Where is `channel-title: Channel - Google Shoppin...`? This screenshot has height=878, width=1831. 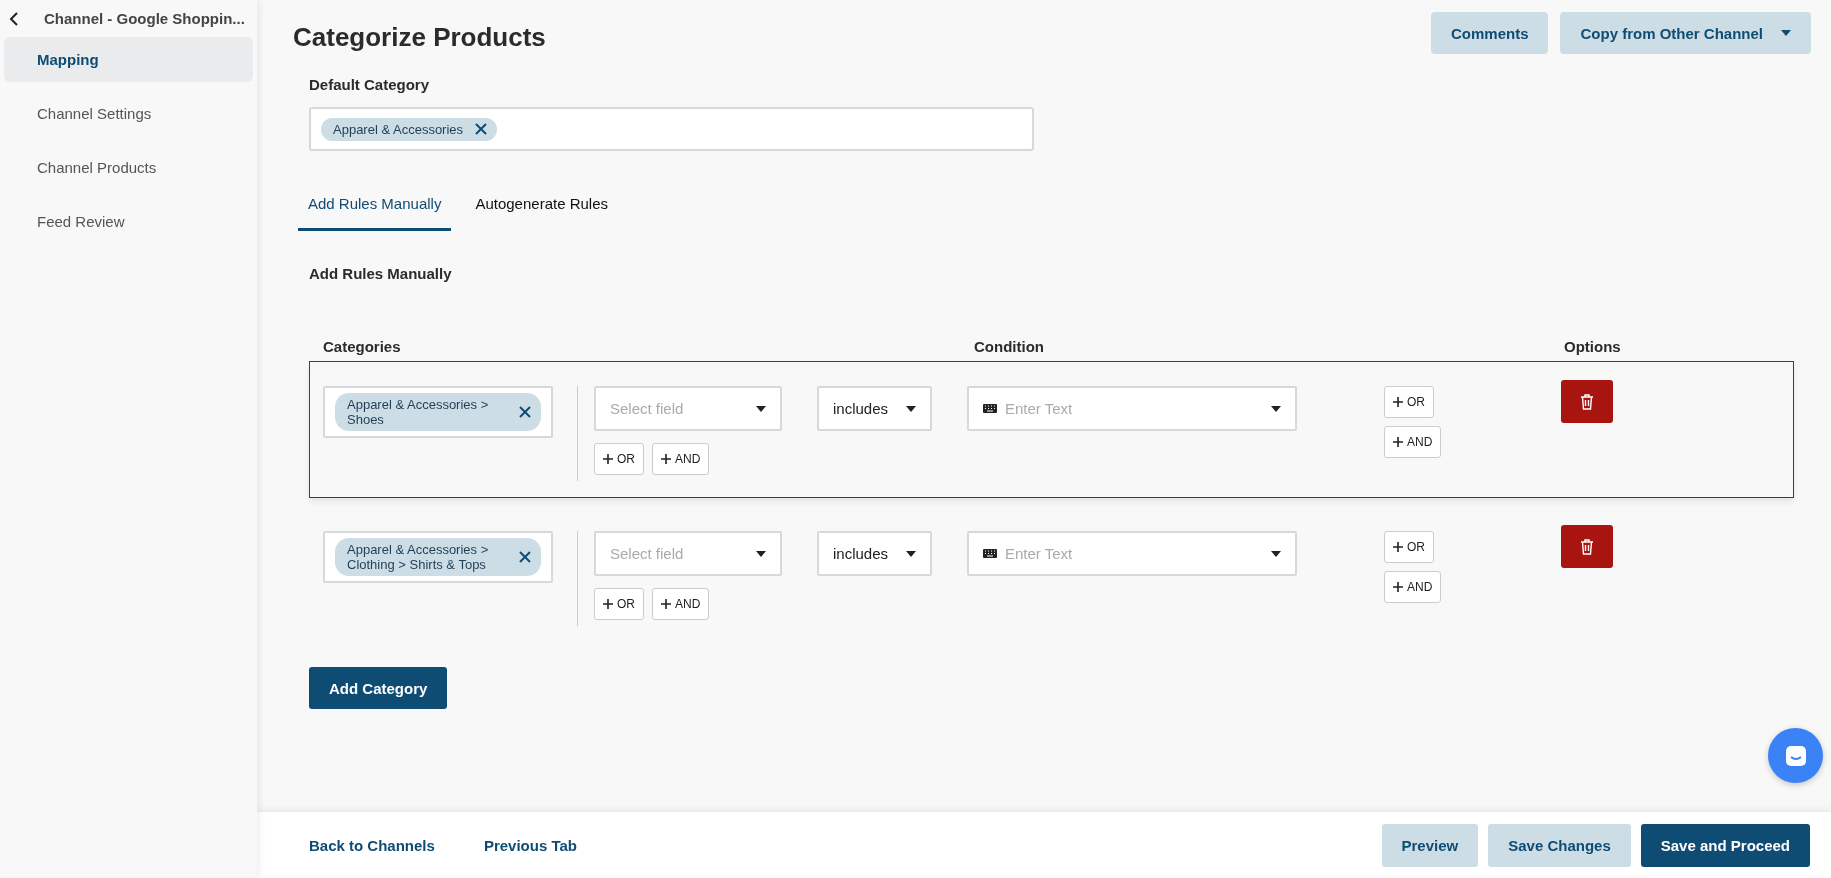 channel-title: Channel - Google Shoppin... is located at coordinates (144, 18).